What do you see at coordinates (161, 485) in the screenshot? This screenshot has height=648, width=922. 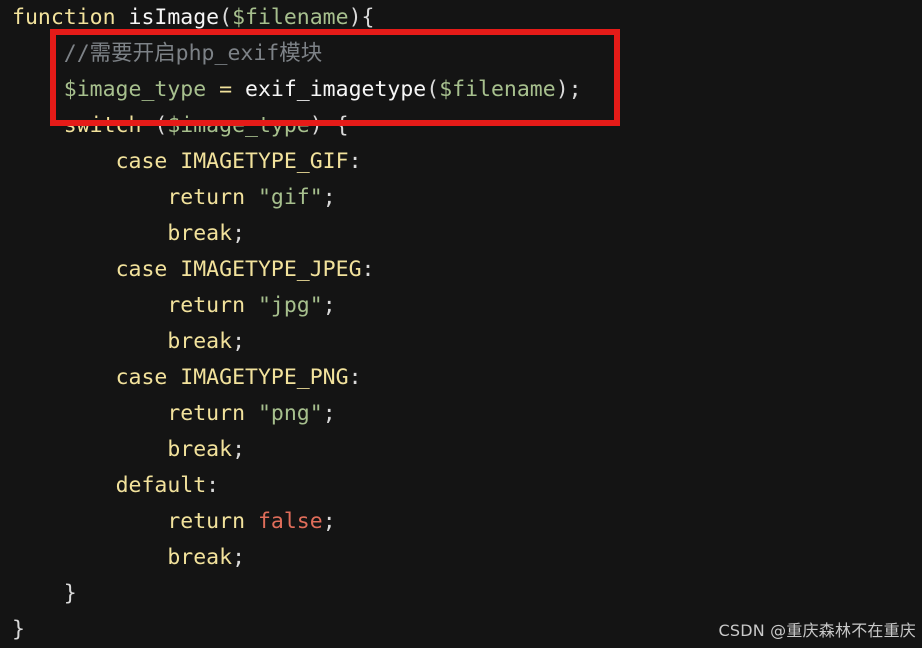 I see `code-token: default` at bounding box center [161, 485].